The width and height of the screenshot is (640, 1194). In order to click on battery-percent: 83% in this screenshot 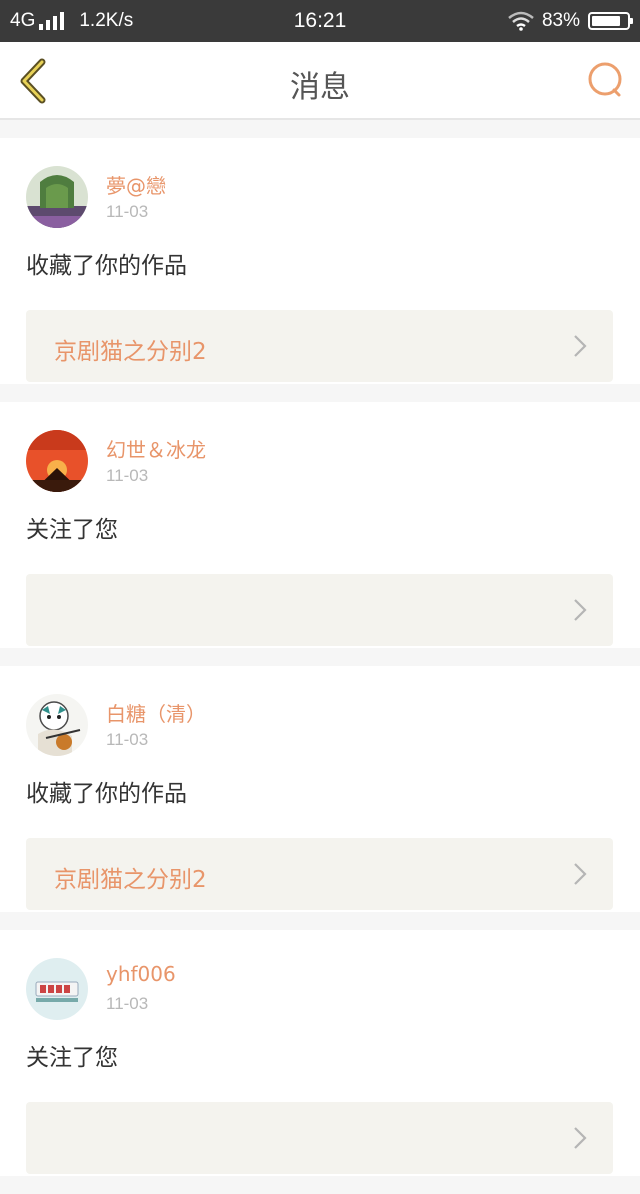, I will do `click(560, 20)`.